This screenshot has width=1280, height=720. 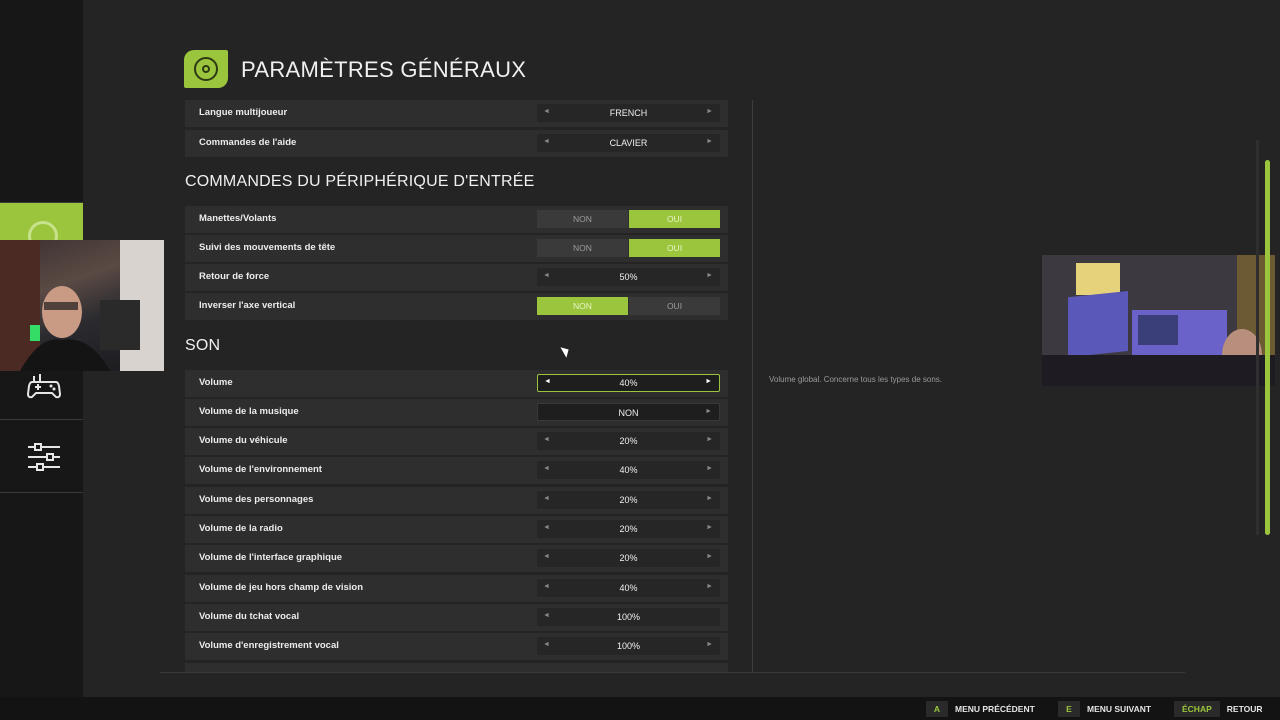 What do you see at coordinates (1069, 709) in the screenshot?
I see `key-badge: E` at bounding box center [1069, 709].